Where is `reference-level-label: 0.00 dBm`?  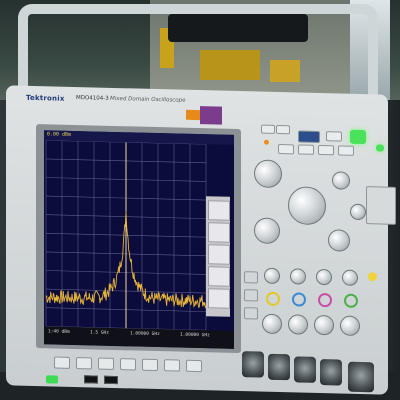
reference-level-label: 0.00 dBm is located at coordinates (59, 134).